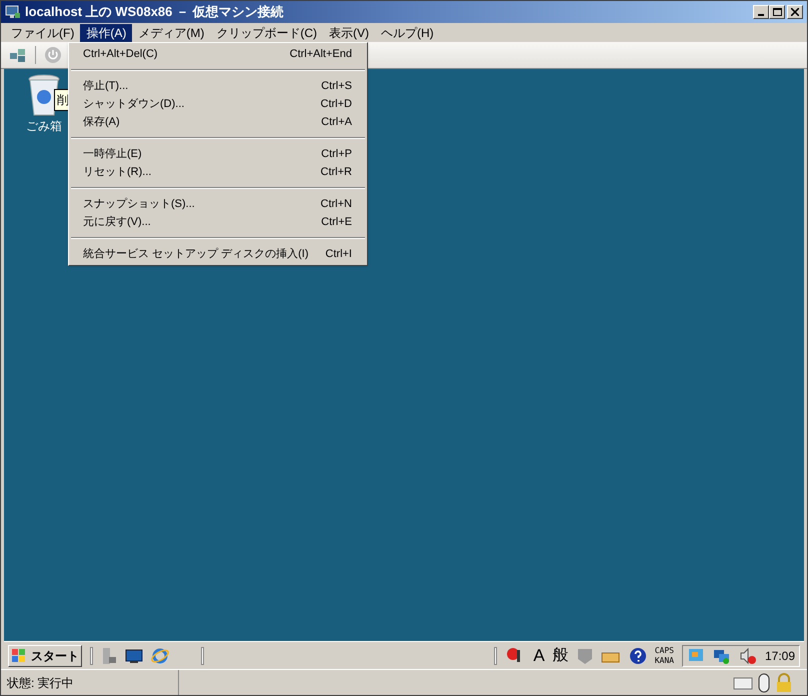 The height and width of the screenshot is (696, 808). Describe the element at coordinates (42, 33) in the screenshot. I see `menu-bar-item: ファイル(F)` at that location.